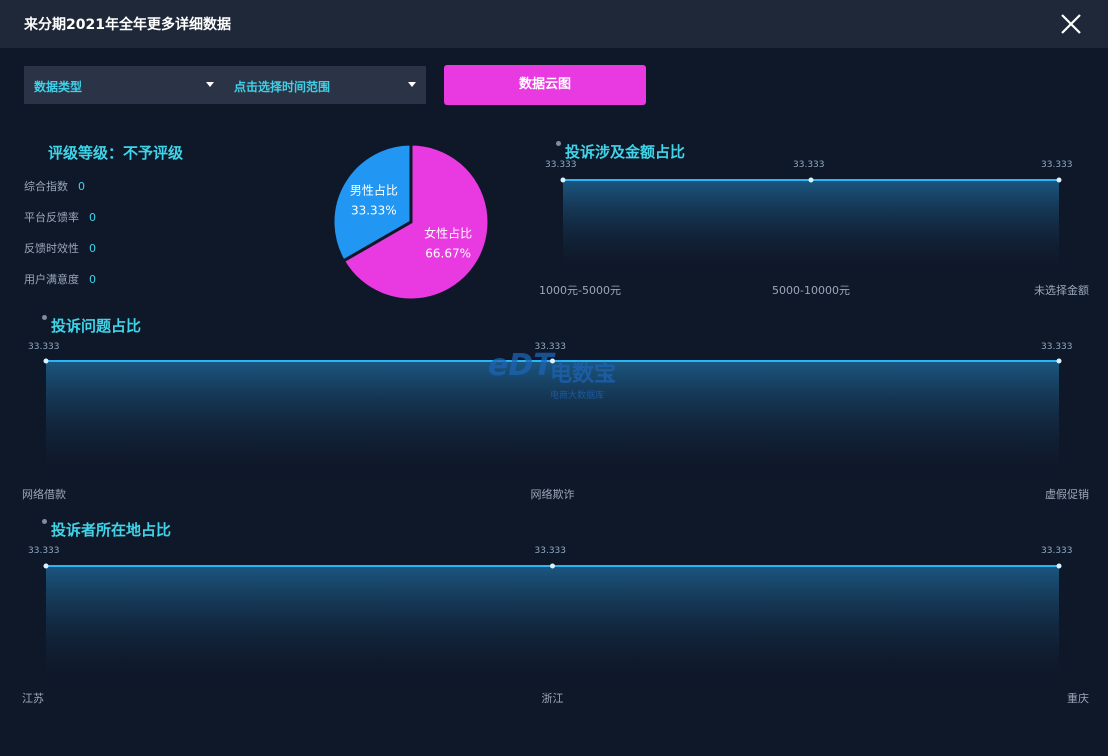 This screenshot has height=756, width=1108. What do you see at coordinates (521, 365) in the screenshot?
I see `watermark-logo: eDT` at bounding box center [521, 365].